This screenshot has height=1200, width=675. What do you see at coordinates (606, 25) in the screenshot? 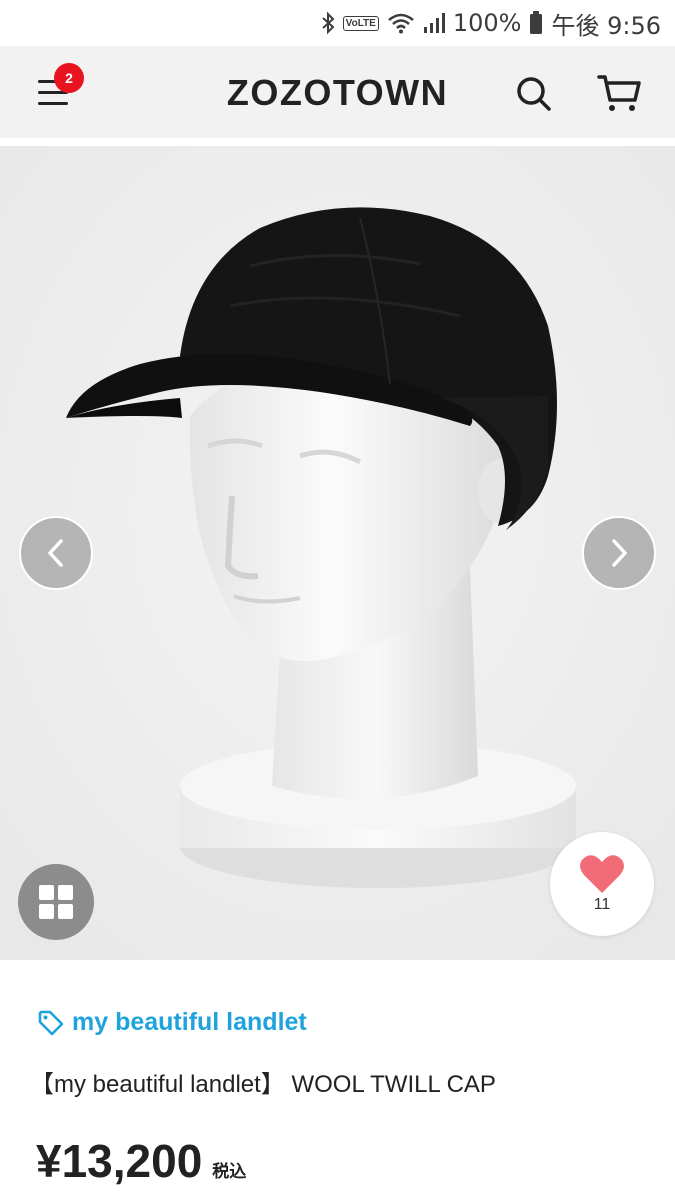
I see `clock: 午後 9:56` at bounding box center [606, 25].